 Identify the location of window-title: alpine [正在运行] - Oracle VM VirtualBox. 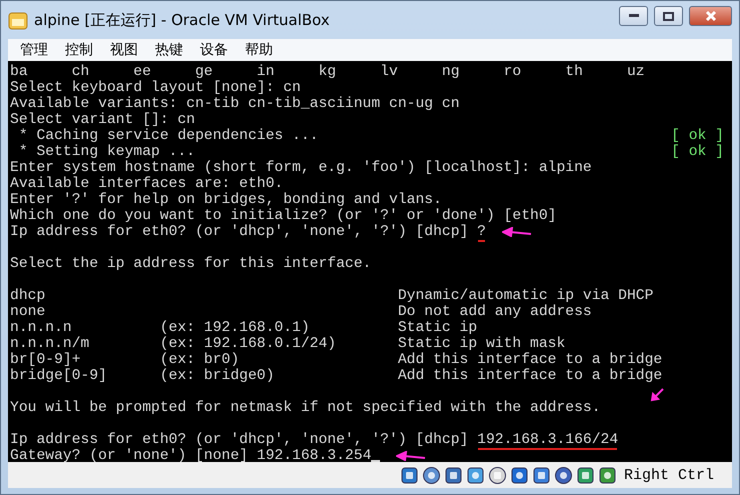
(182, 20).